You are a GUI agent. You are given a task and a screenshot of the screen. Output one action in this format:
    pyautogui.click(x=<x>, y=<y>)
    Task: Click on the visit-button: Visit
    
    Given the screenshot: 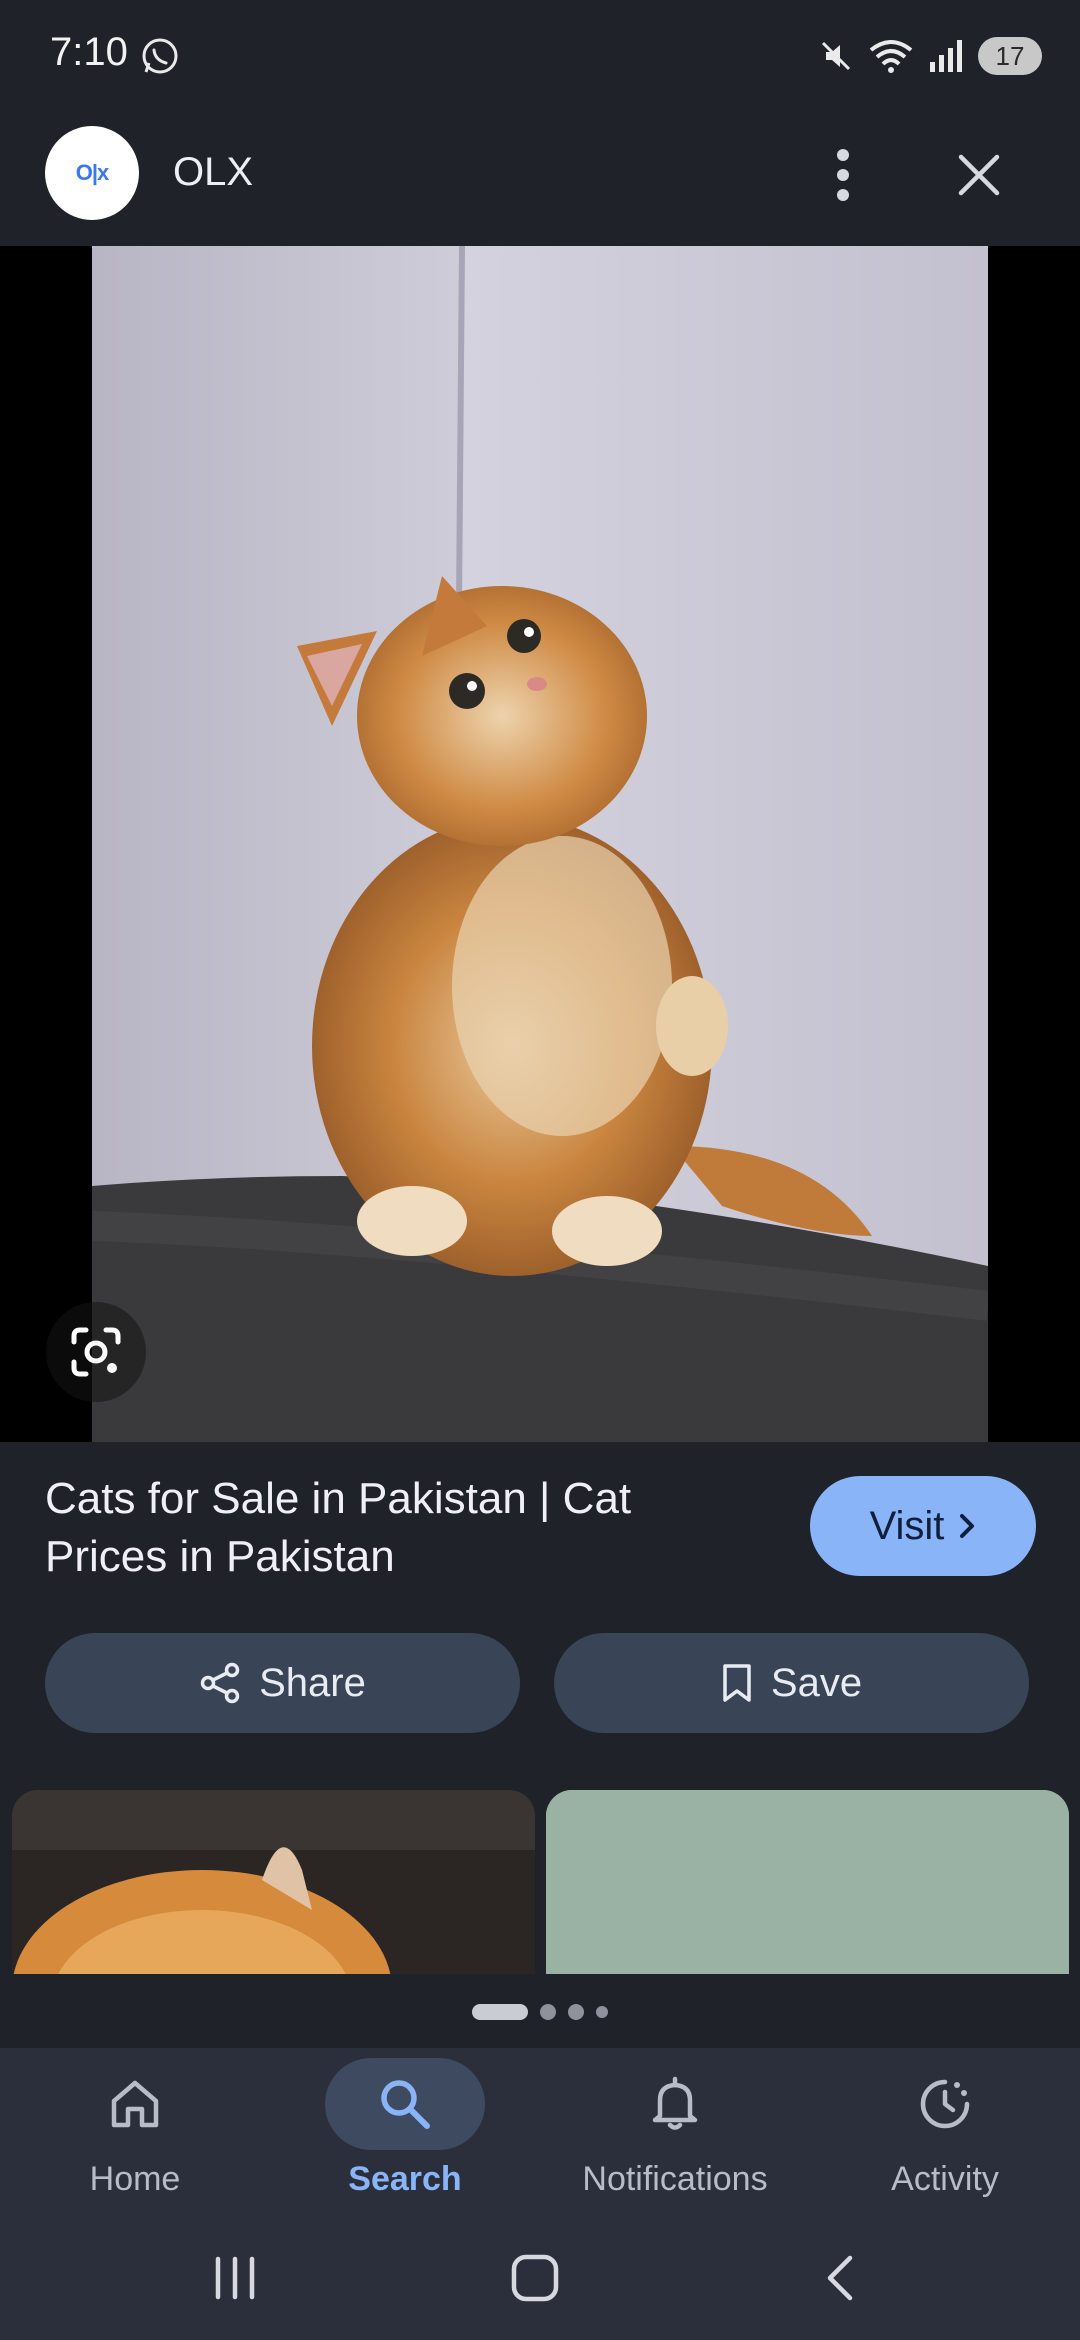 What is the action you would take?
    pyautogui.click(x=923, y=1526)
    